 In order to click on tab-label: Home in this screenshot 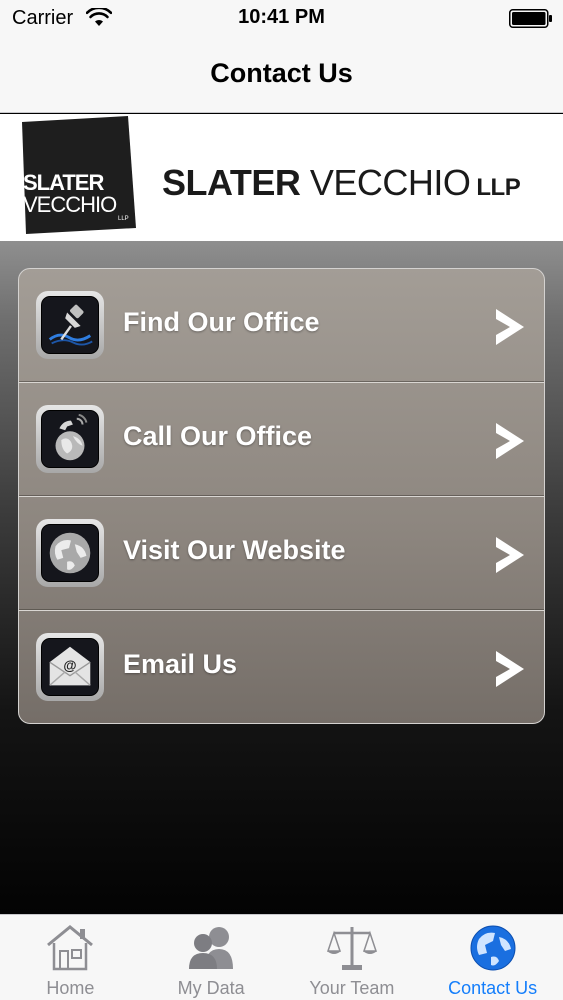, I will do `click(70, 988)`.